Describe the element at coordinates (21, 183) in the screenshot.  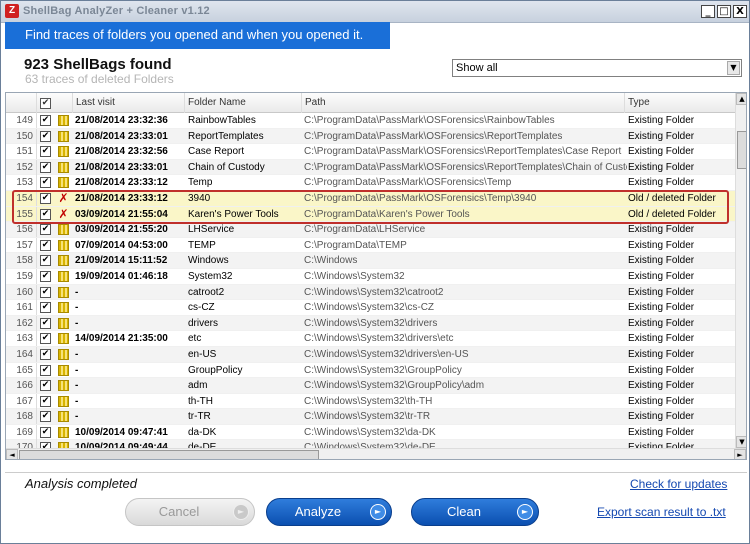
I see `row-number: 153` at that location.